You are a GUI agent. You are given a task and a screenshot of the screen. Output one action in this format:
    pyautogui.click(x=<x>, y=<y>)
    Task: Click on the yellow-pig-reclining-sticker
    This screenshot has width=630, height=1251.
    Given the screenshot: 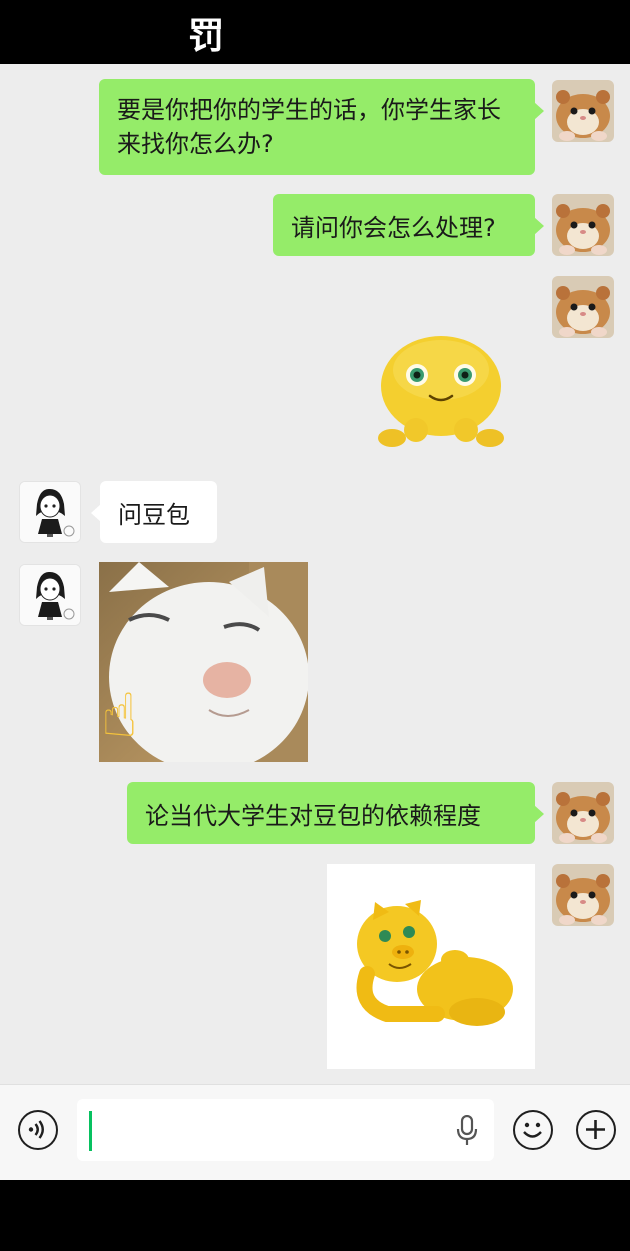 What is the action you would take?
    pyautogui.click(x=431, y=966)
    